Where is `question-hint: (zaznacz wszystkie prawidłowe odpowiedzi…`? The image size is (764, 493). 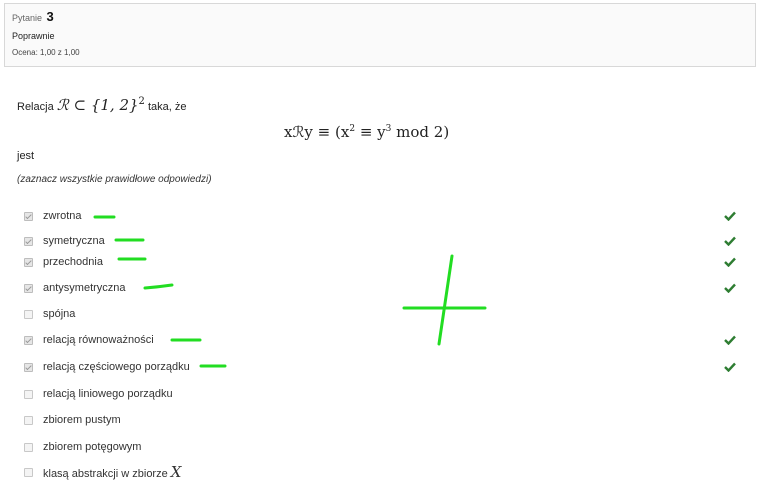
question-hint: (zaznacz wszystkie prawidłowe odpowiedzi… is located at coordinates (114, 179).